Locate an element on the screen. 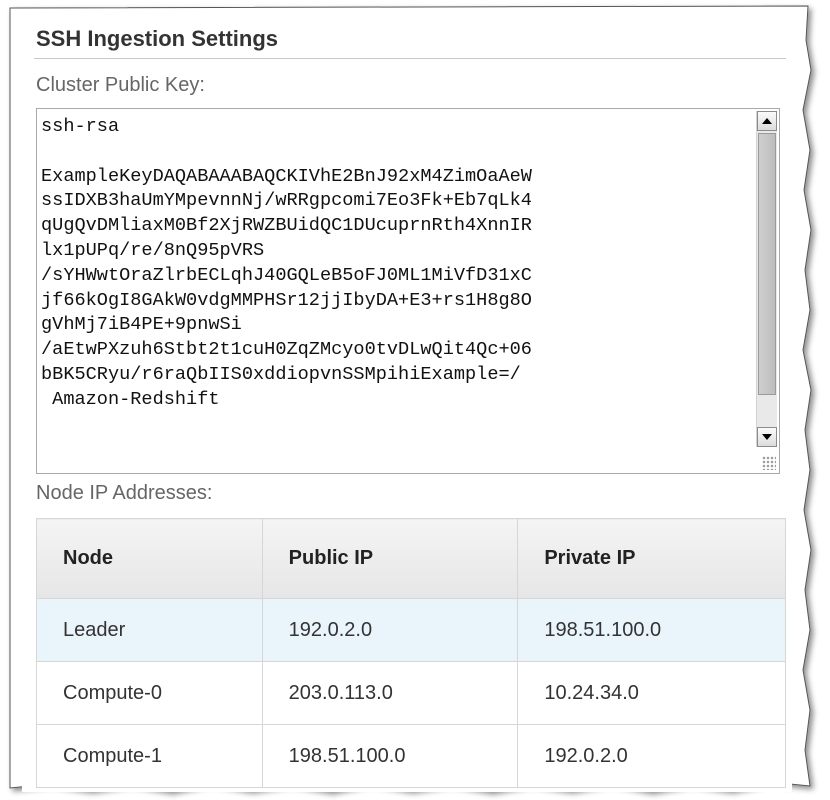 The width and height of the screenshot is (830, 800). arrow-down-icon is located at coordinates (767, 437).